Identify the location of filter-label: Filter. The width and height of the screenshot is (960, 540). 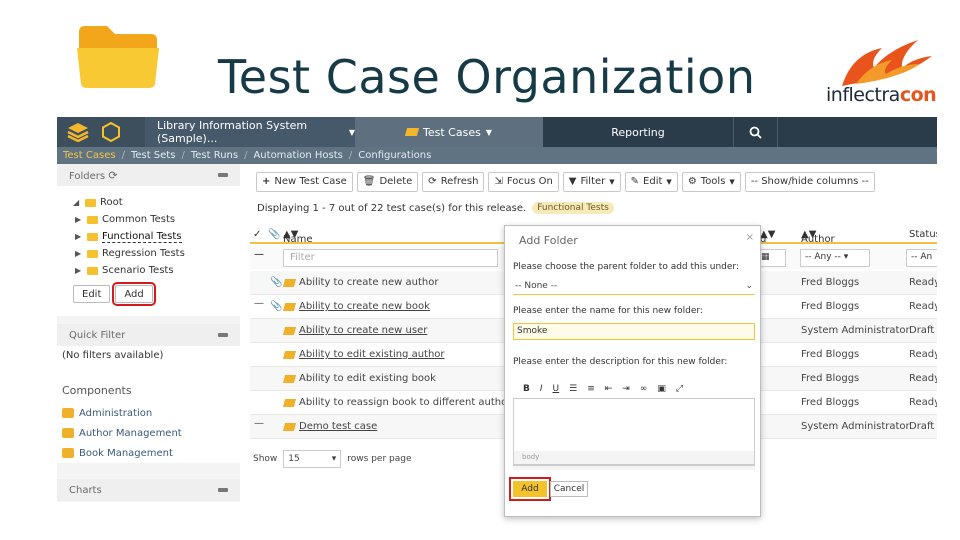
(593, 181).